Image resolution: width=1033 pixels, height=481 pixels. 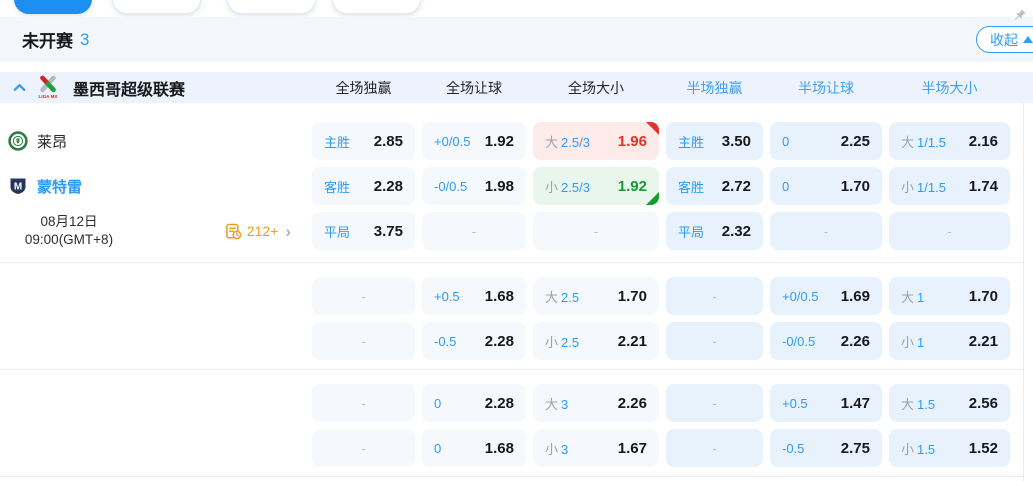 I want to click on team-name-away: 蒙特雷, so click(x=60, y=187).